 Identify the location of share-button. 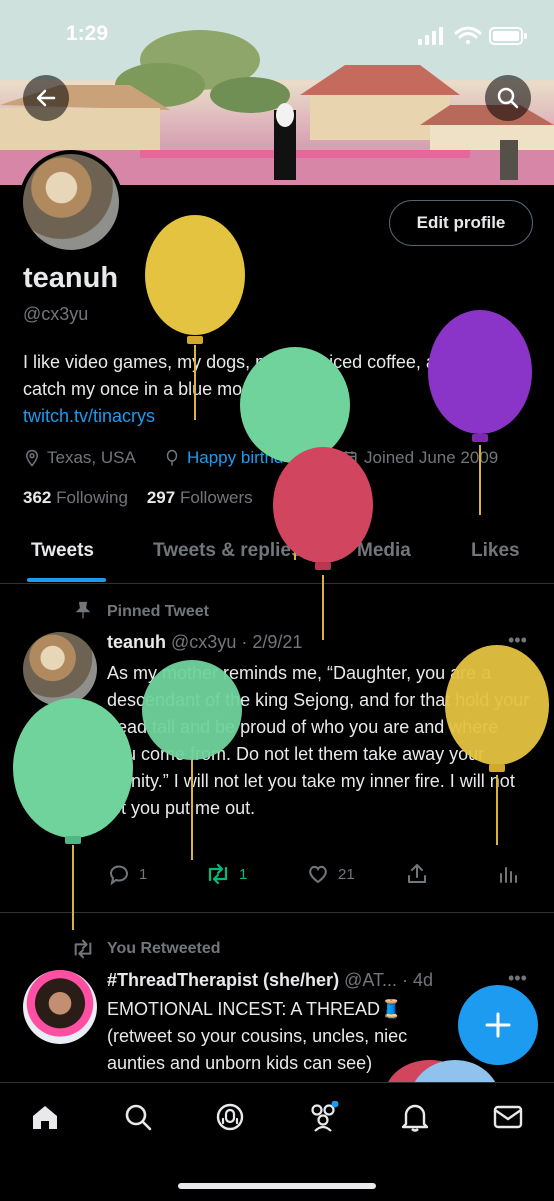
(417, 874).